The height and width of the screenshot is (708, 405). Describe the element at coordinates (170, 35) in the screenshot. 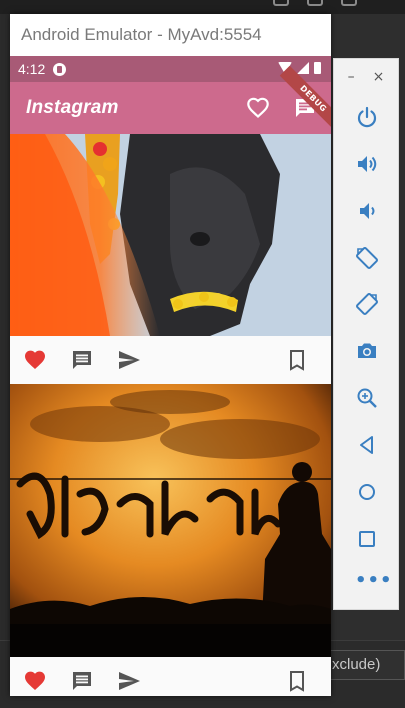

I see `emulator-title: Android Emulator - MyAvd:5554` at that location.